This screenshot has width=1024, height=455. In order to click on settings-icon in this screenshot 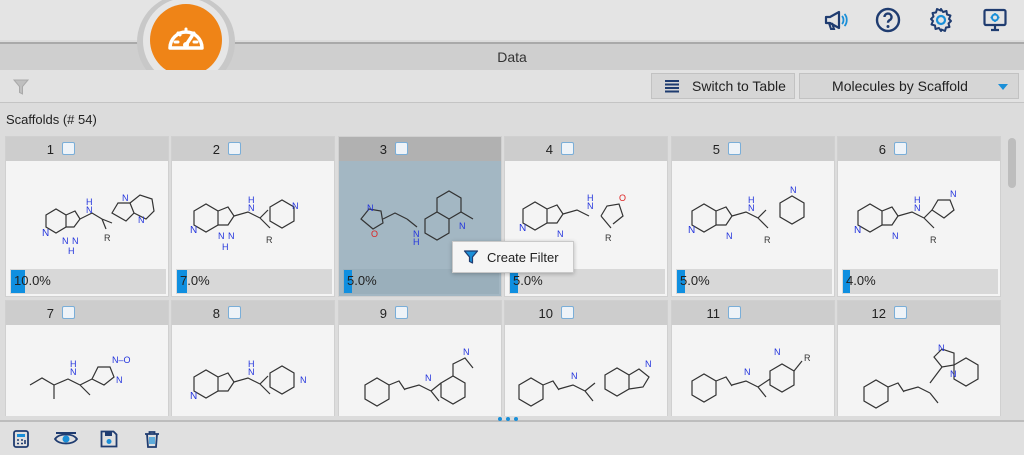, I will do `click(941, 20)`.